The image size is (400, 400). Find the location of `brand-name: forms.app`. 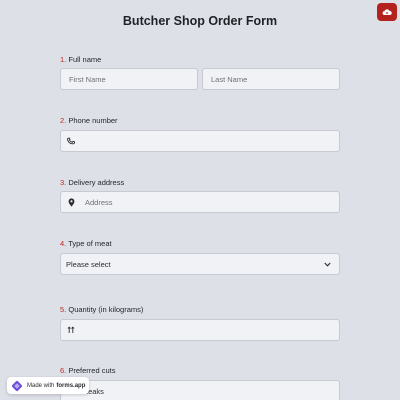

brand-name: forms.app is located at coordinates (71, 385).